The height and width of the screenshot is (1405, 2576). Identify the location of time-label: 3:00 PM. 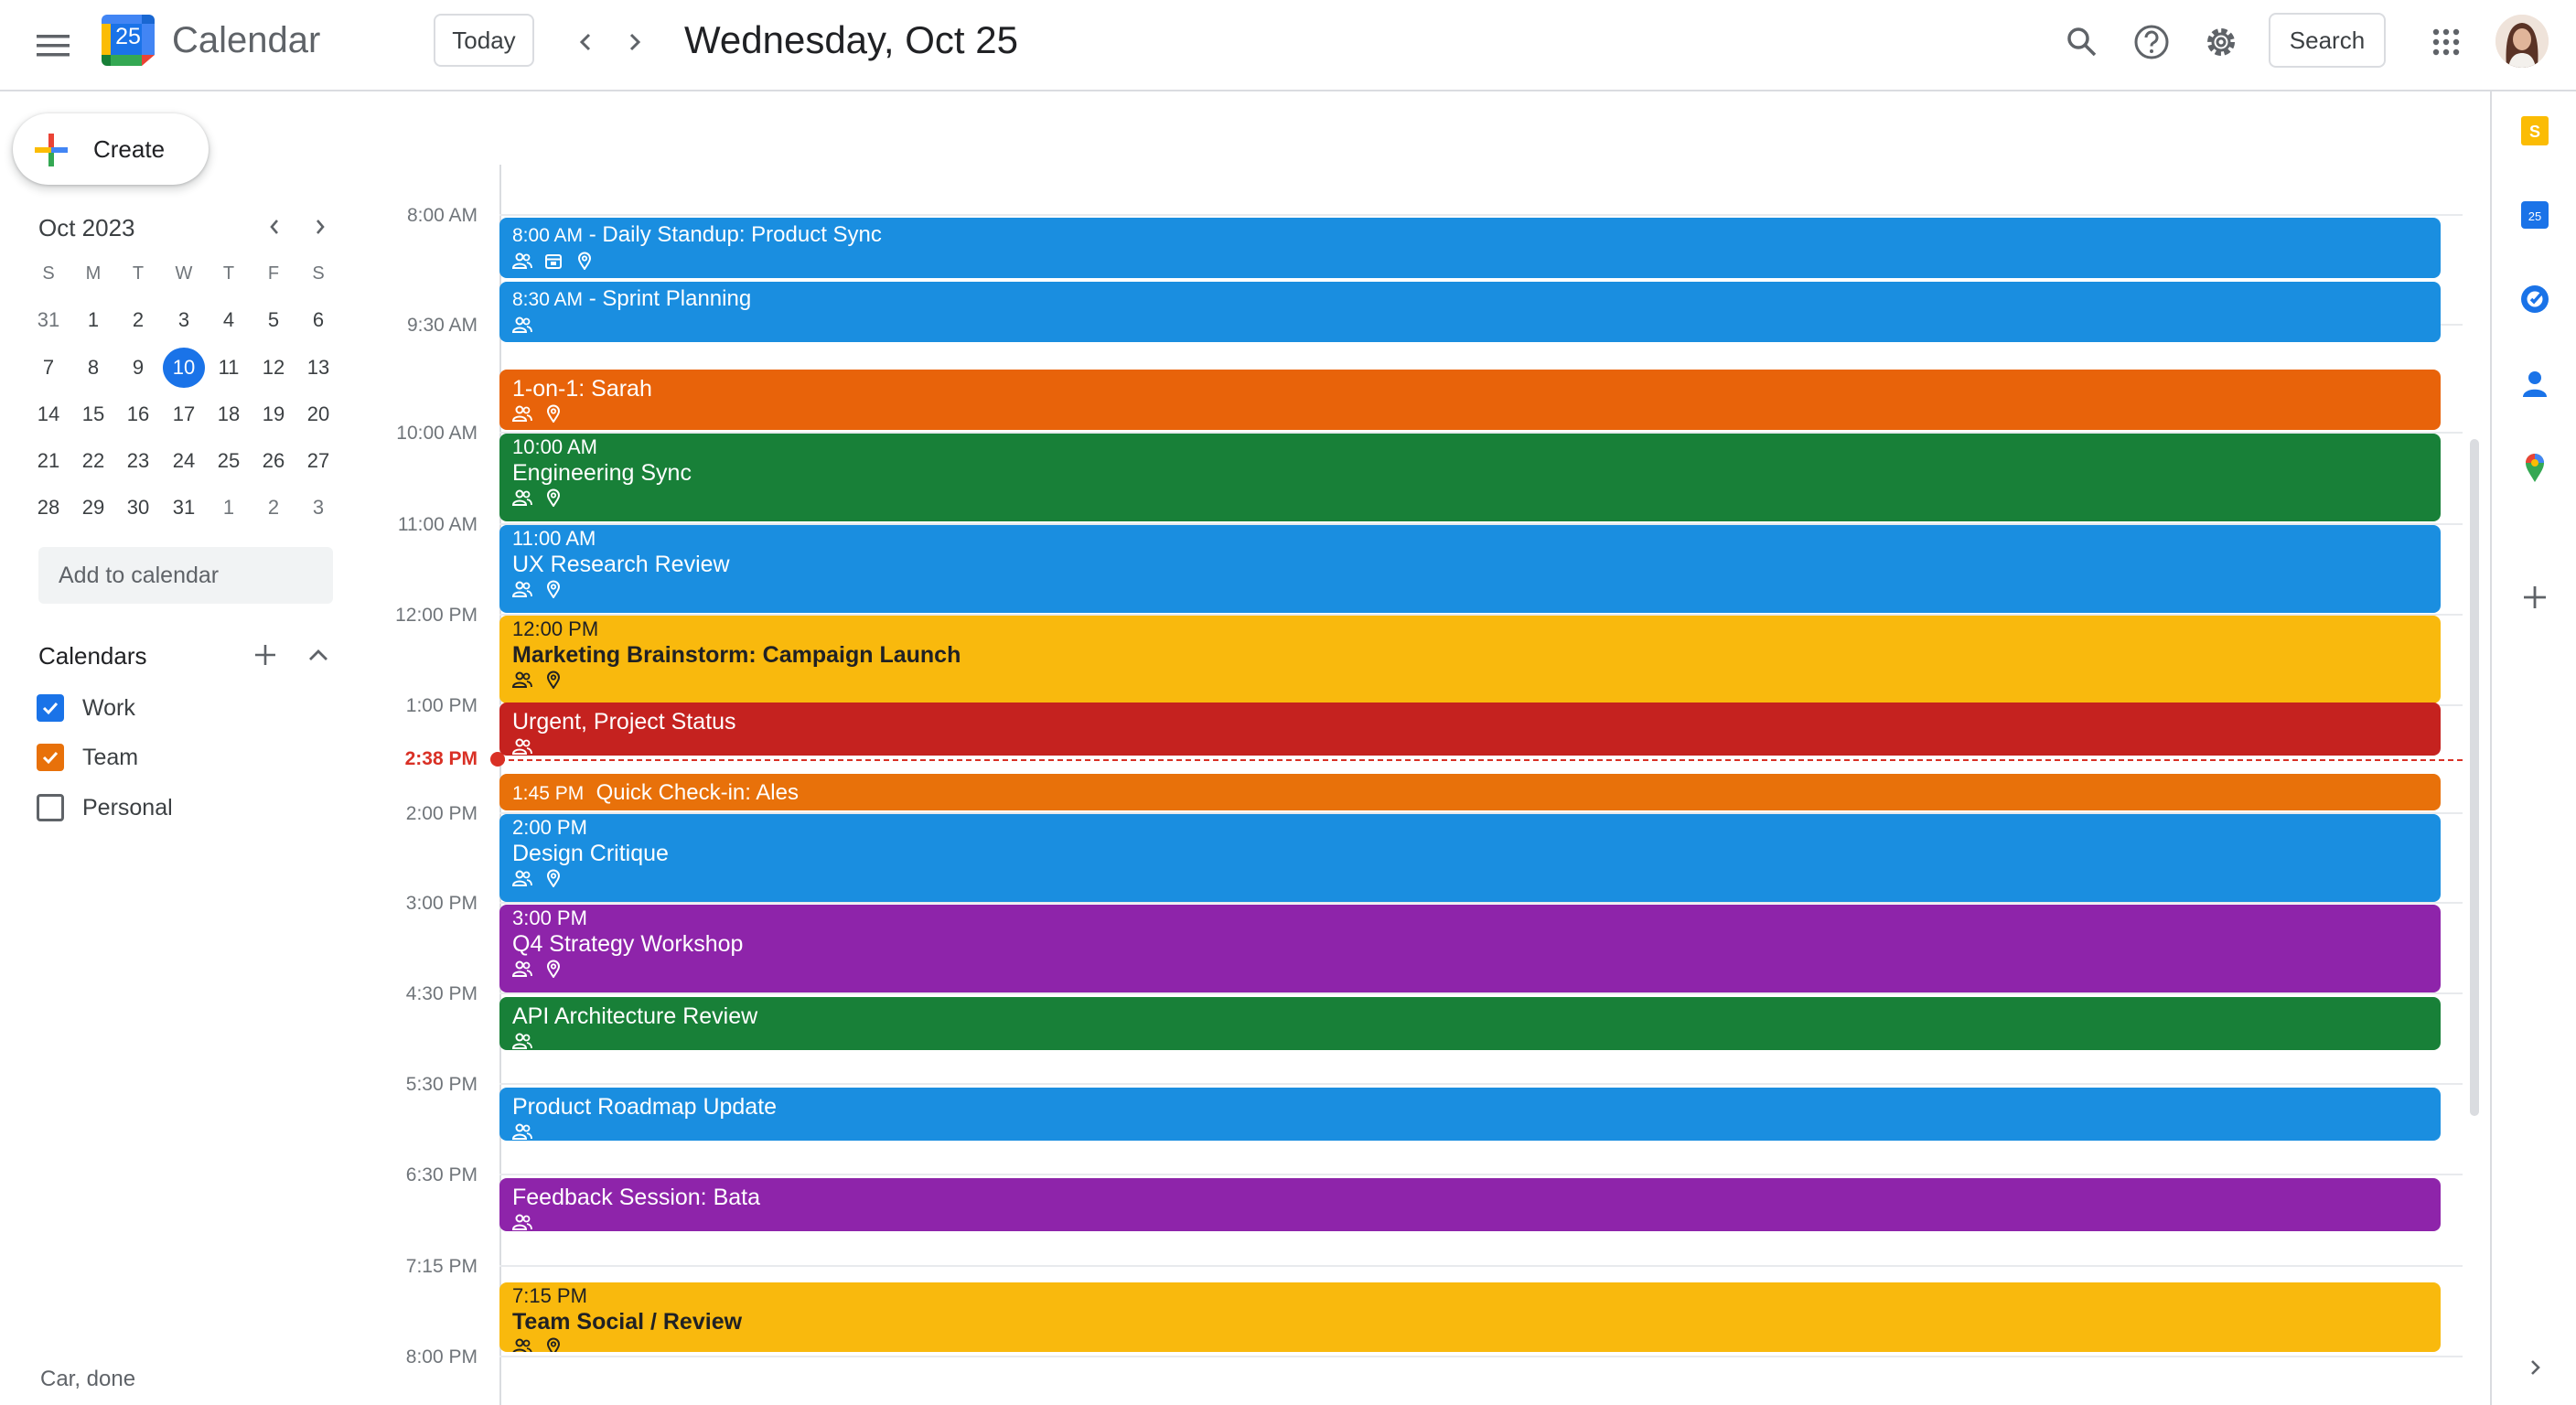
(442, 903).